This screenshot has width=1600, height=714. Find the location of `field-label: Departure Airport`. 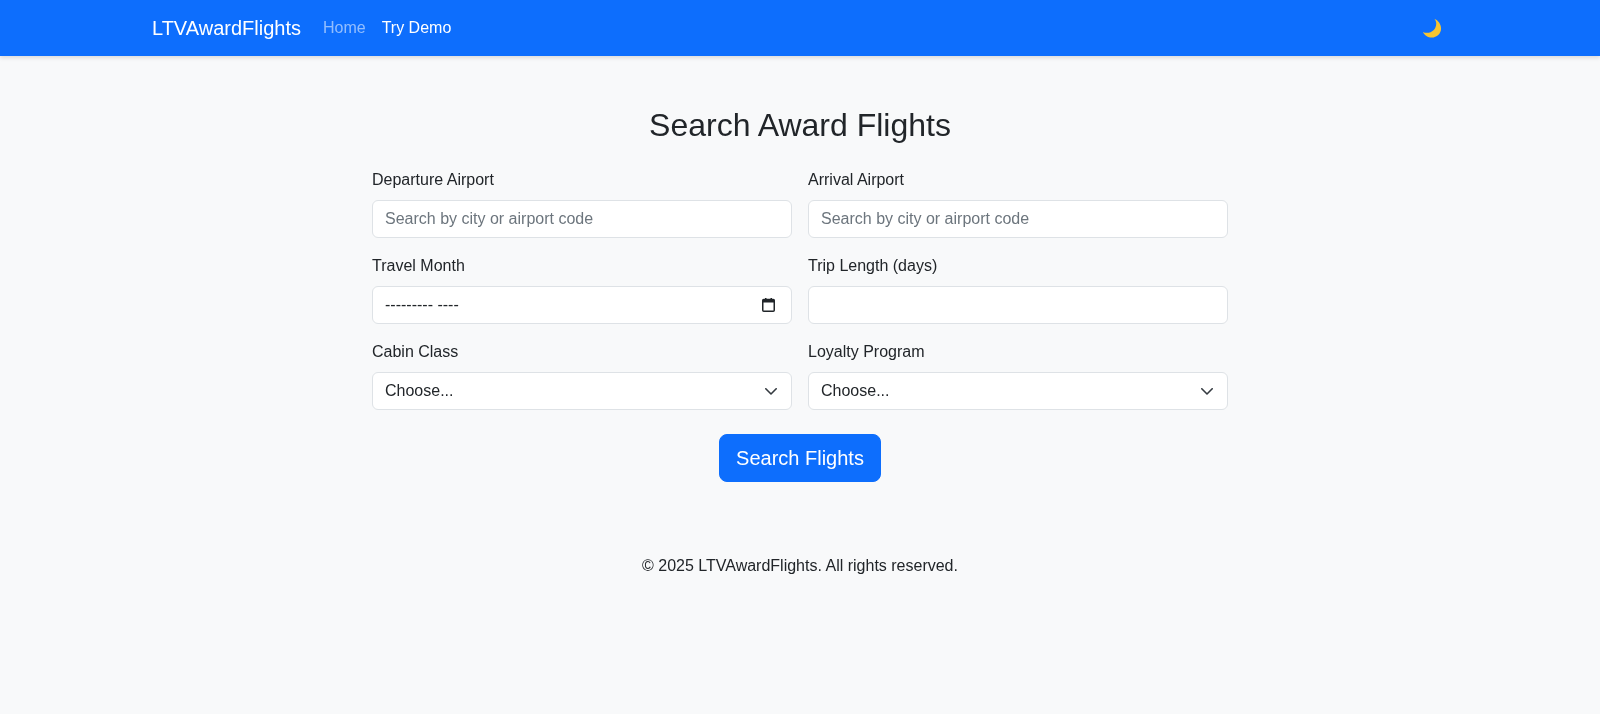

field-label: Departure Airport is located at coordinates (433, 180).